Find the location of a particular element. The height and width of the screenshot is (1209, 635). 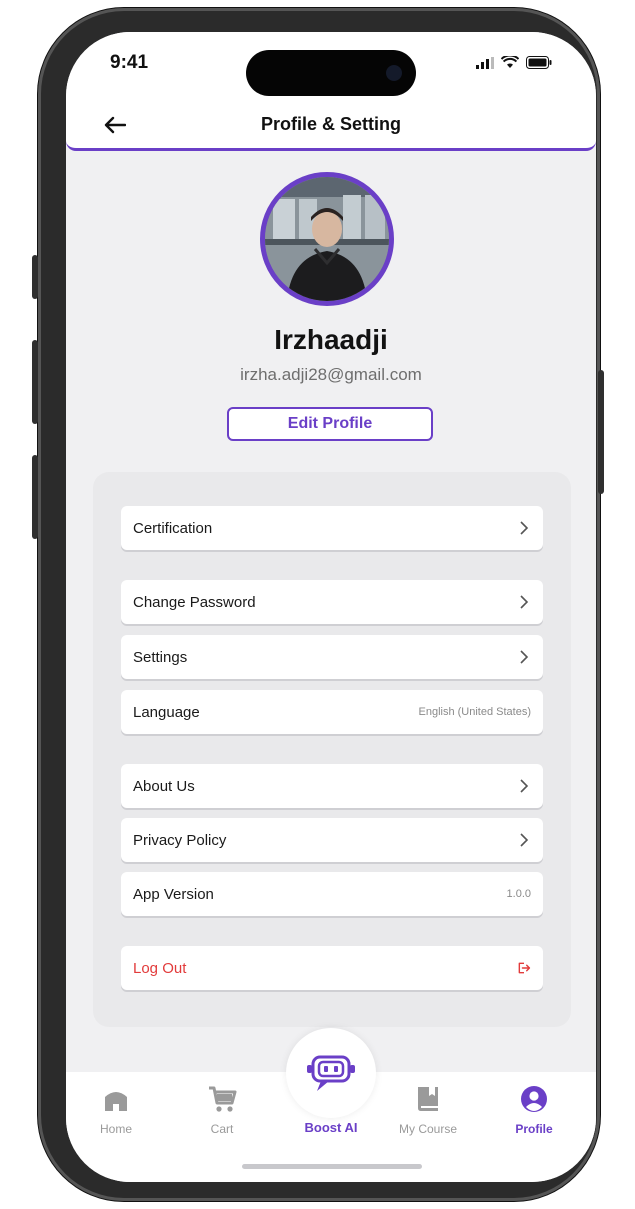

menu-item-label: Change Password is located at coordinates (194, 602).